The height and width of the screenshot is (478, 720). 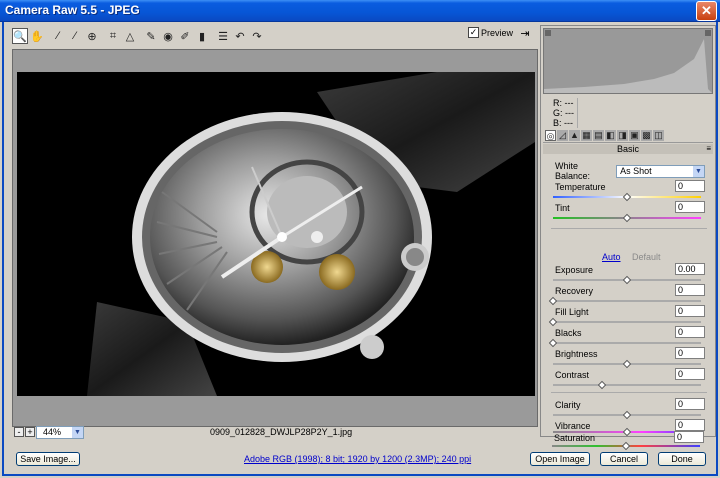 What do you see at coordinates (634, 135) in the screenshot?
I see `tab-camera-calibration: ▣` at bounding box center [634, 135].